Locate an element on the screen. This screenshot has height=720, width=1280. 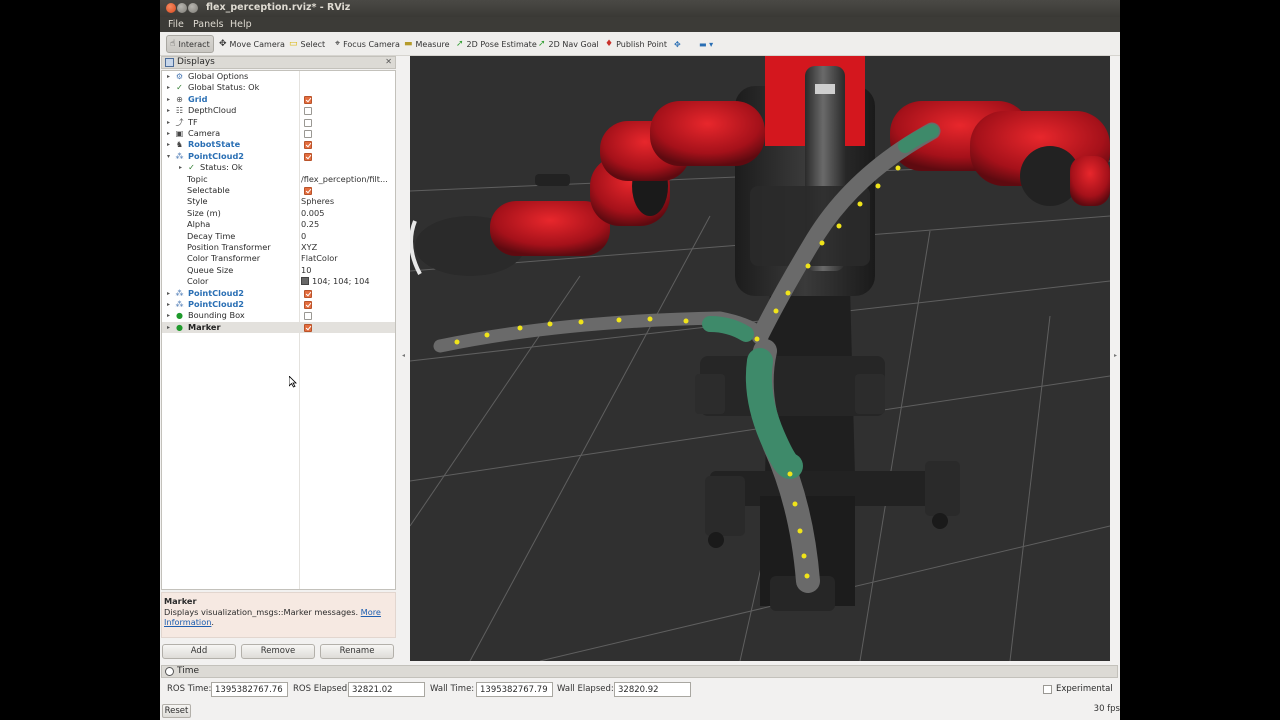
property-label: Alpha is located at coordinates (199, 224).